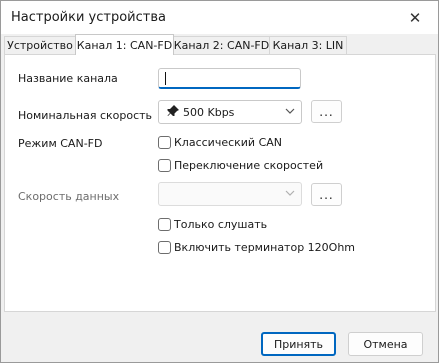  I want to click on tab-label: Канал 3: LIN, so click(308, 45).